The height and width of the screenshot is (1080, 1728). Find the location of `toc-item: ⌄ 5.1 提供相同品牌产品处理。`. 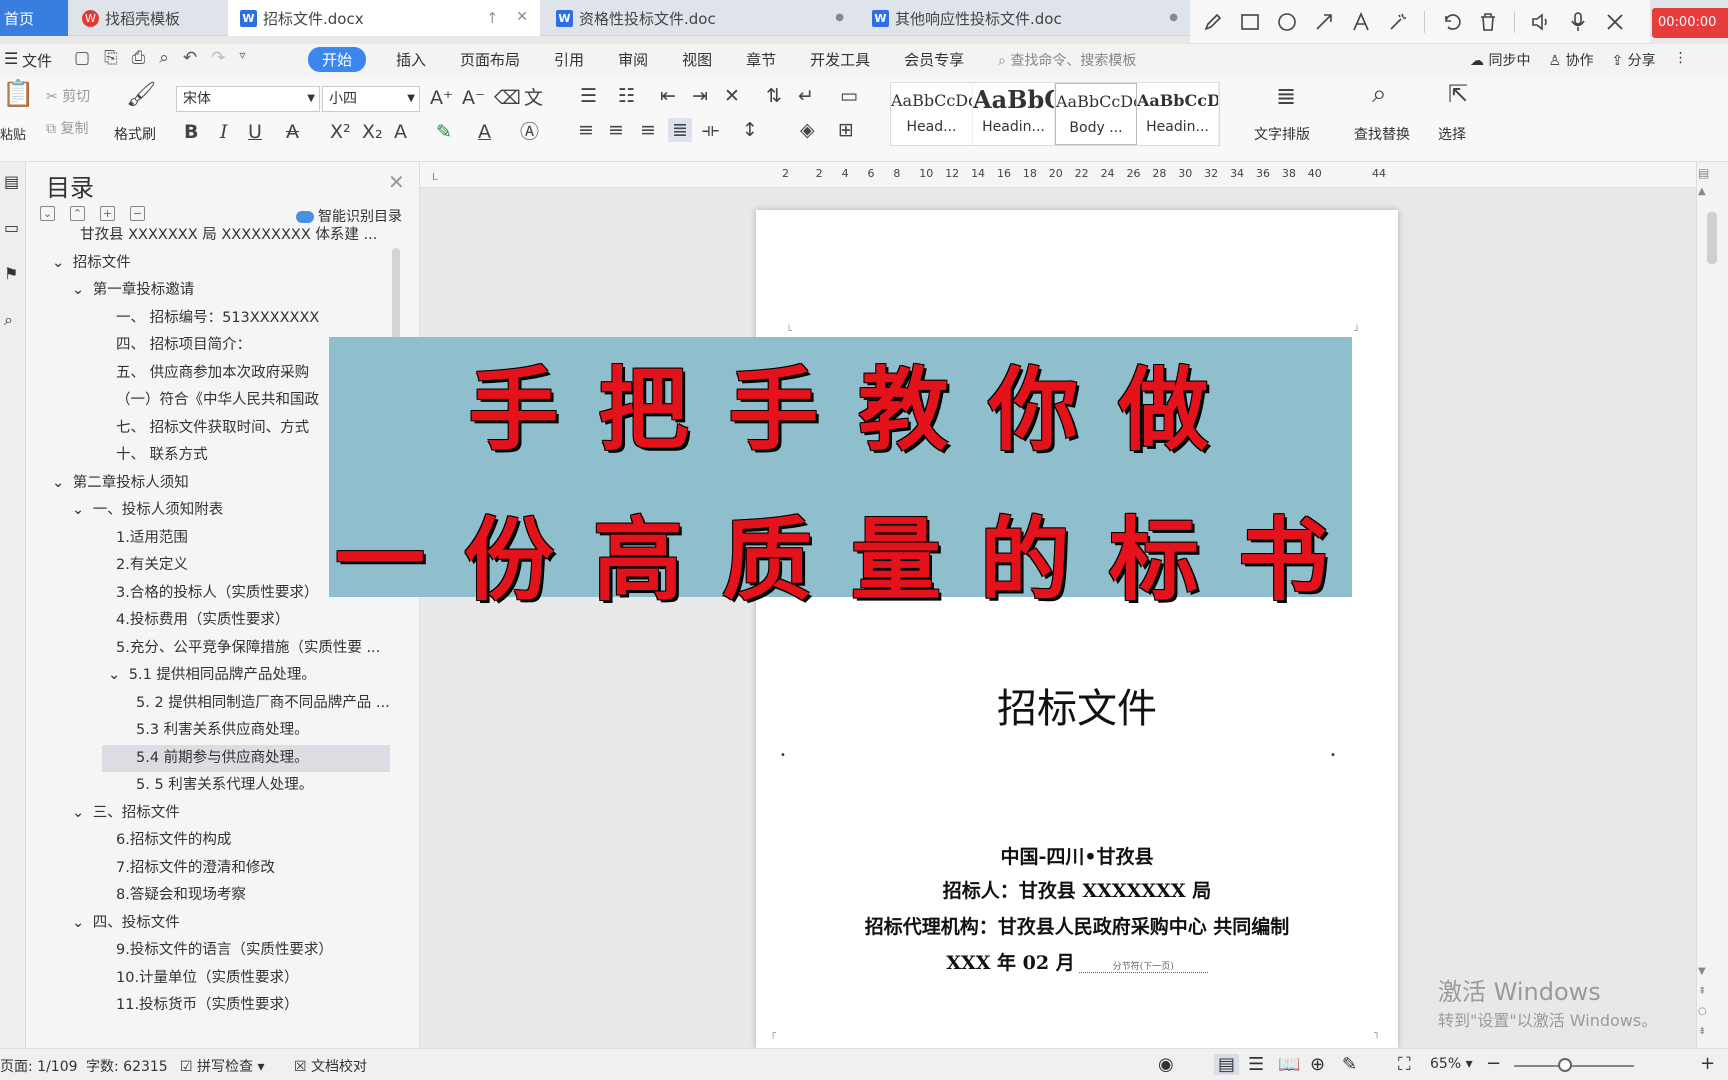

toc-item: ⌄ 5.1 提供相同品牌产品处理。 is located at coordinates (208, 675).